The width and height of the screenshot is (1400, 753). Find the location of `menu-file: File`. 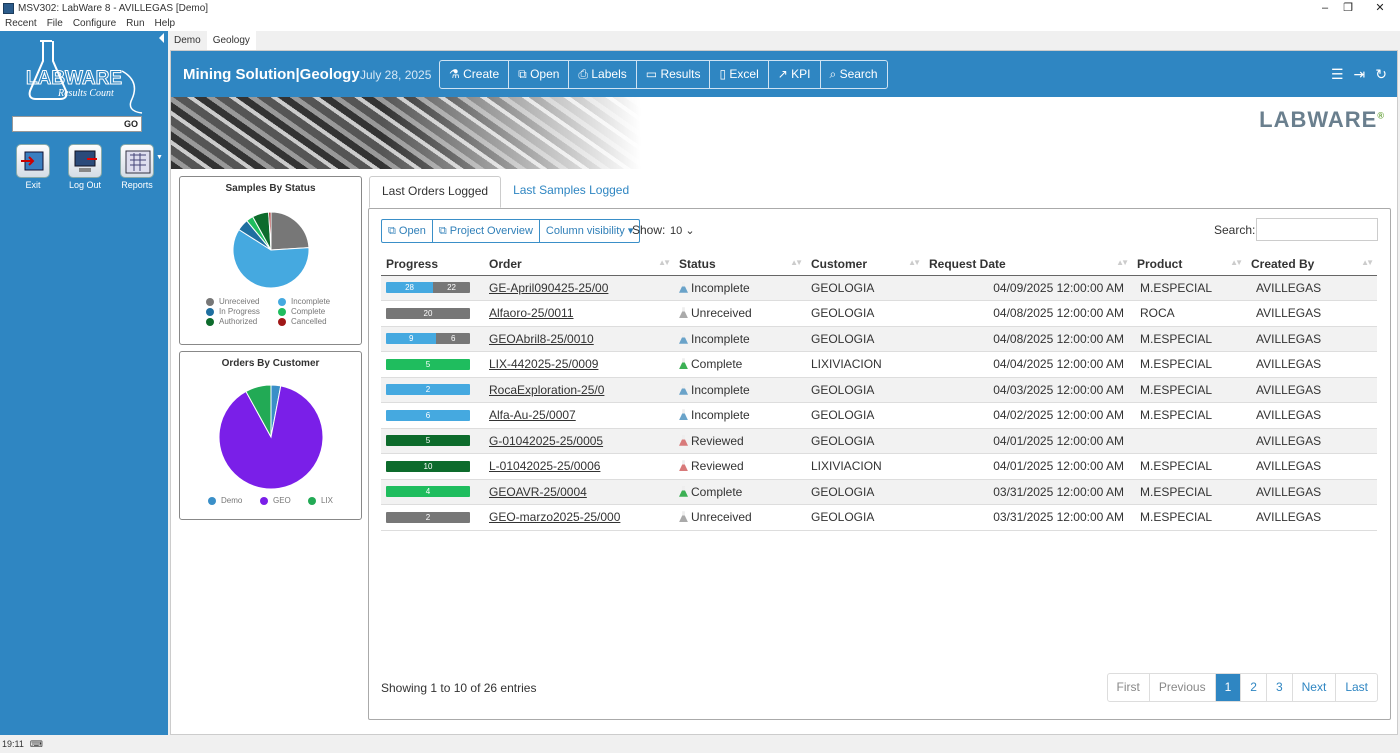

menu-file: File is located at coordinates (55, 24).